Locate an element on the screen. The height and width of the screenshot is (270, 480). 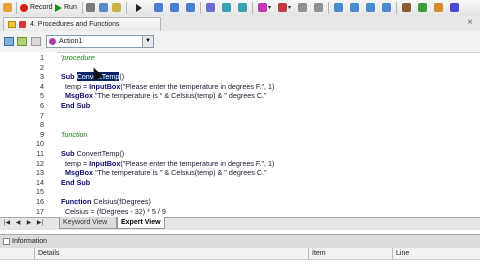
line-number: 12 is located at coordinates (40, 163).